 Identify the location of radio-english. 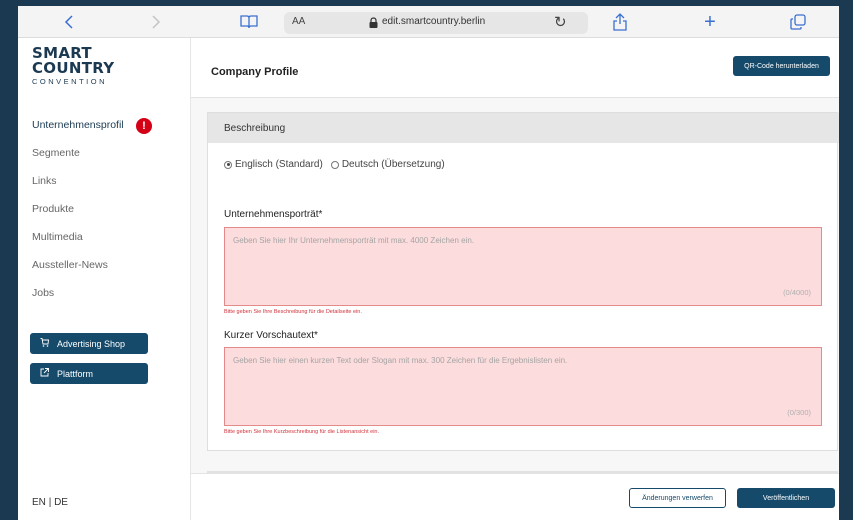
(228, 164).